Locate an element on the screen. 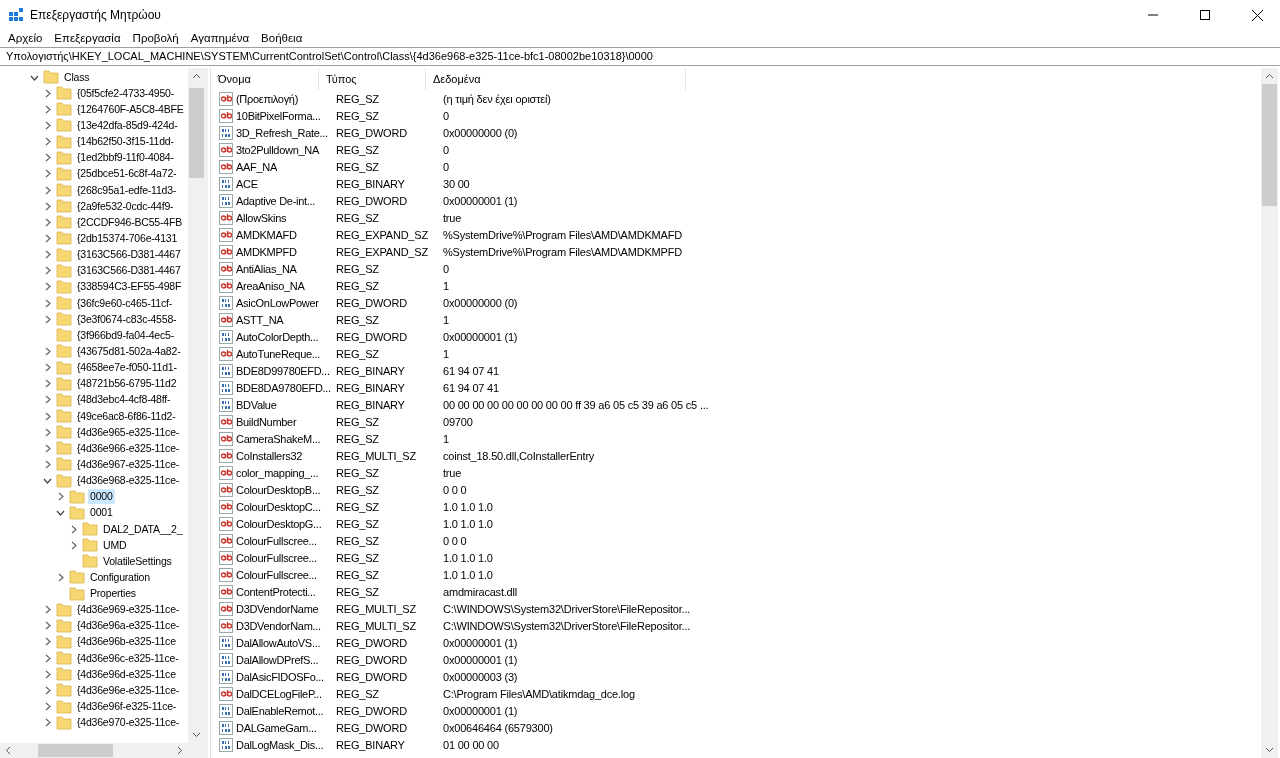 Image resolution: width=1280 pixels, height=758 pixels. tree-item: {48721b56-6795-11d2 is located at coordinates (127, 384).